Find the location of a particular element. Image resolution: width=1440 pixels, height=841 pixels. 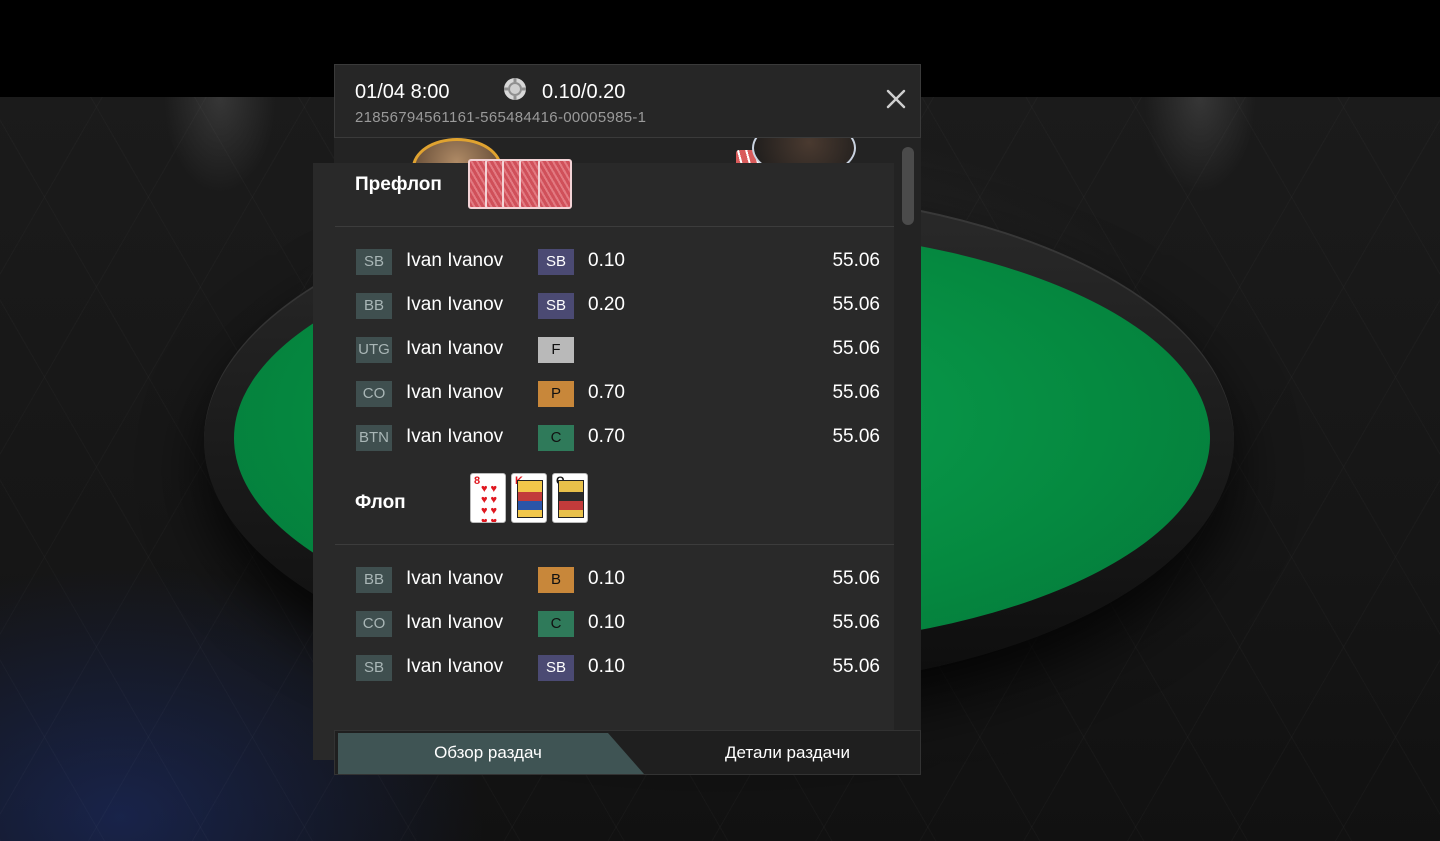

queen-face-icon is located at coordinates (571, 499).